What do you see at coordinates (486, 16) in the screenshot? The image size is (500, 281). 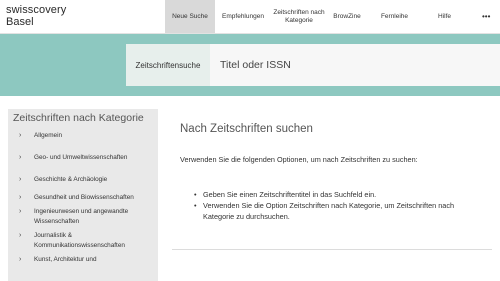 I see `more-menu-icon: •••` at bounding box center [486, 16].